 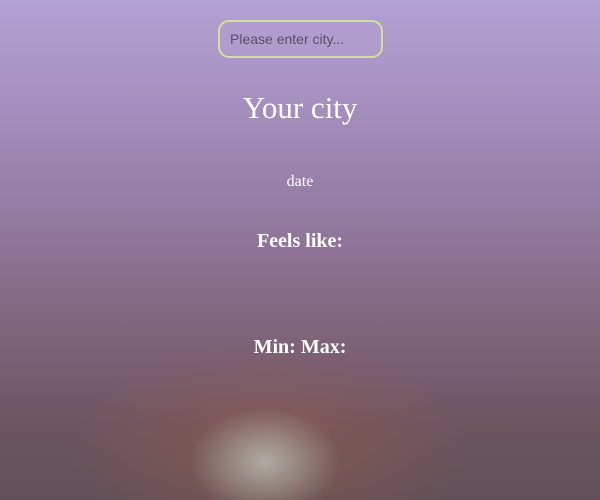 What do you see at coordinates (300, 241) in the screenshot?
I see `feels-like-label: Feels like:` at bounding box center [300, 241].